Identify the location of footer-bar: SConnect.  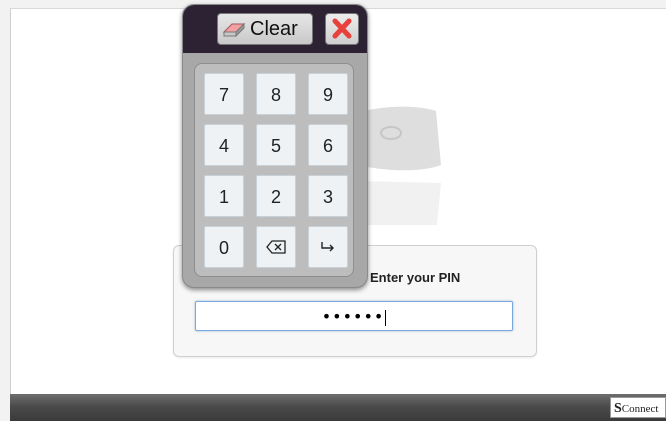
(338, 407).